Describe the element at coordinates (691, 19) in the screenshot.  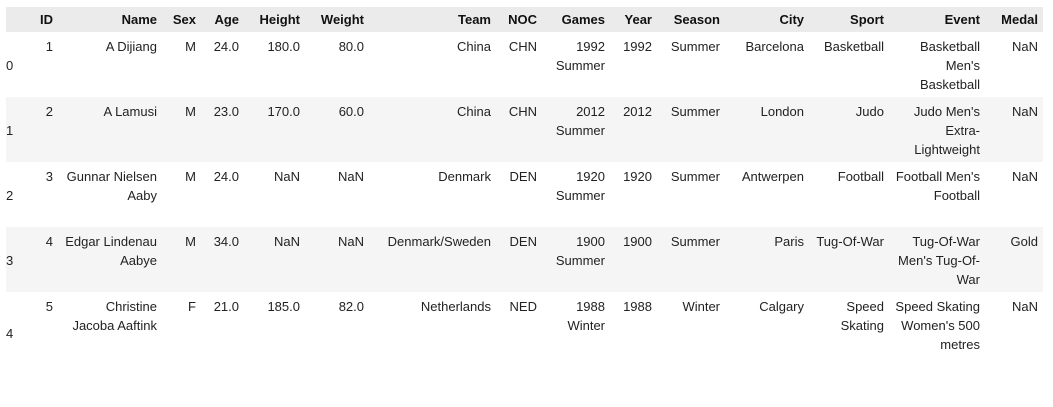
I see `column-header-season: Season` at that location.